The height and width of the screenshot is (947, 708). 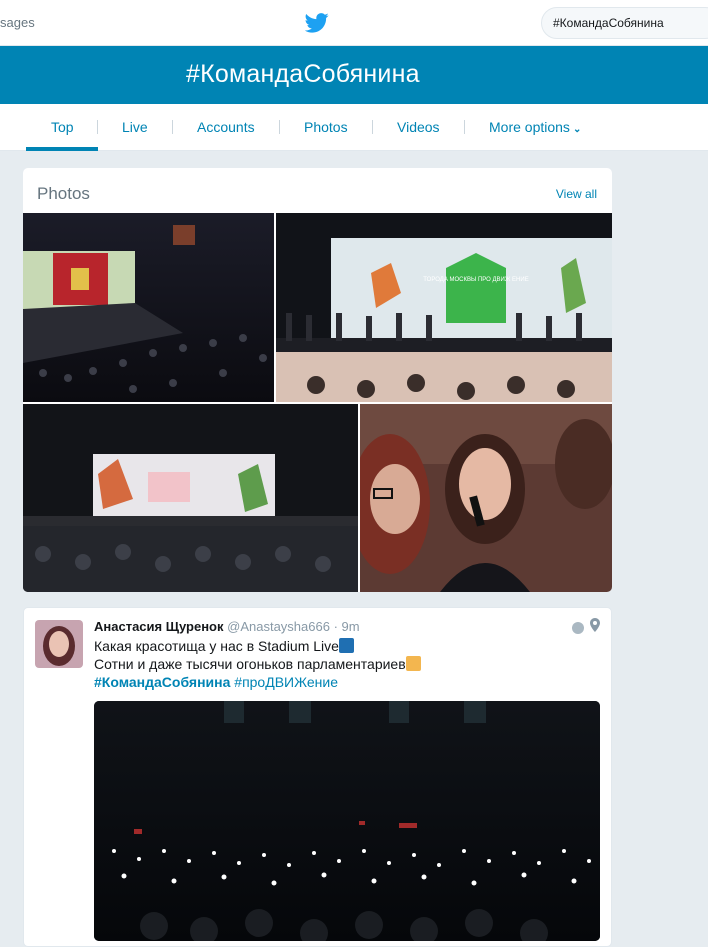 I want to click on photos-heading: Photos, so click(x=63, y=193).